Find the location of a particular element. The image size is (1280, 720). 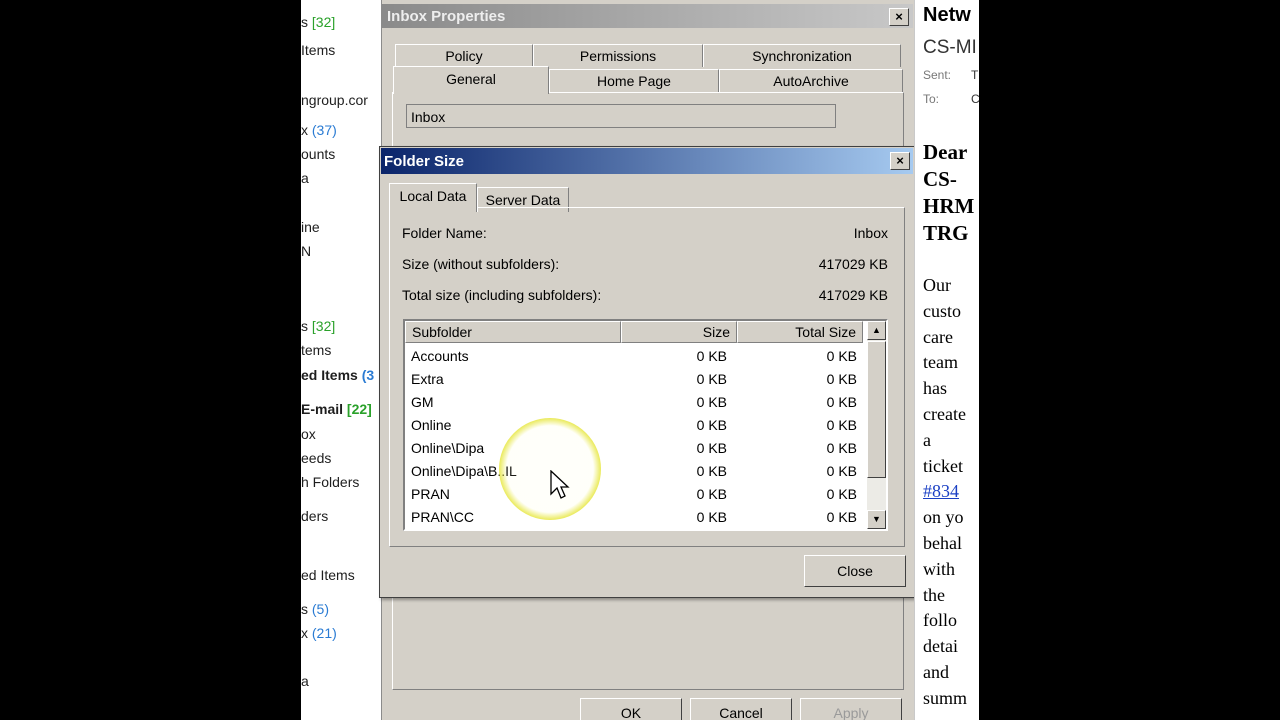

folder-item-label: E-mail is located at coordinates (324, 409).